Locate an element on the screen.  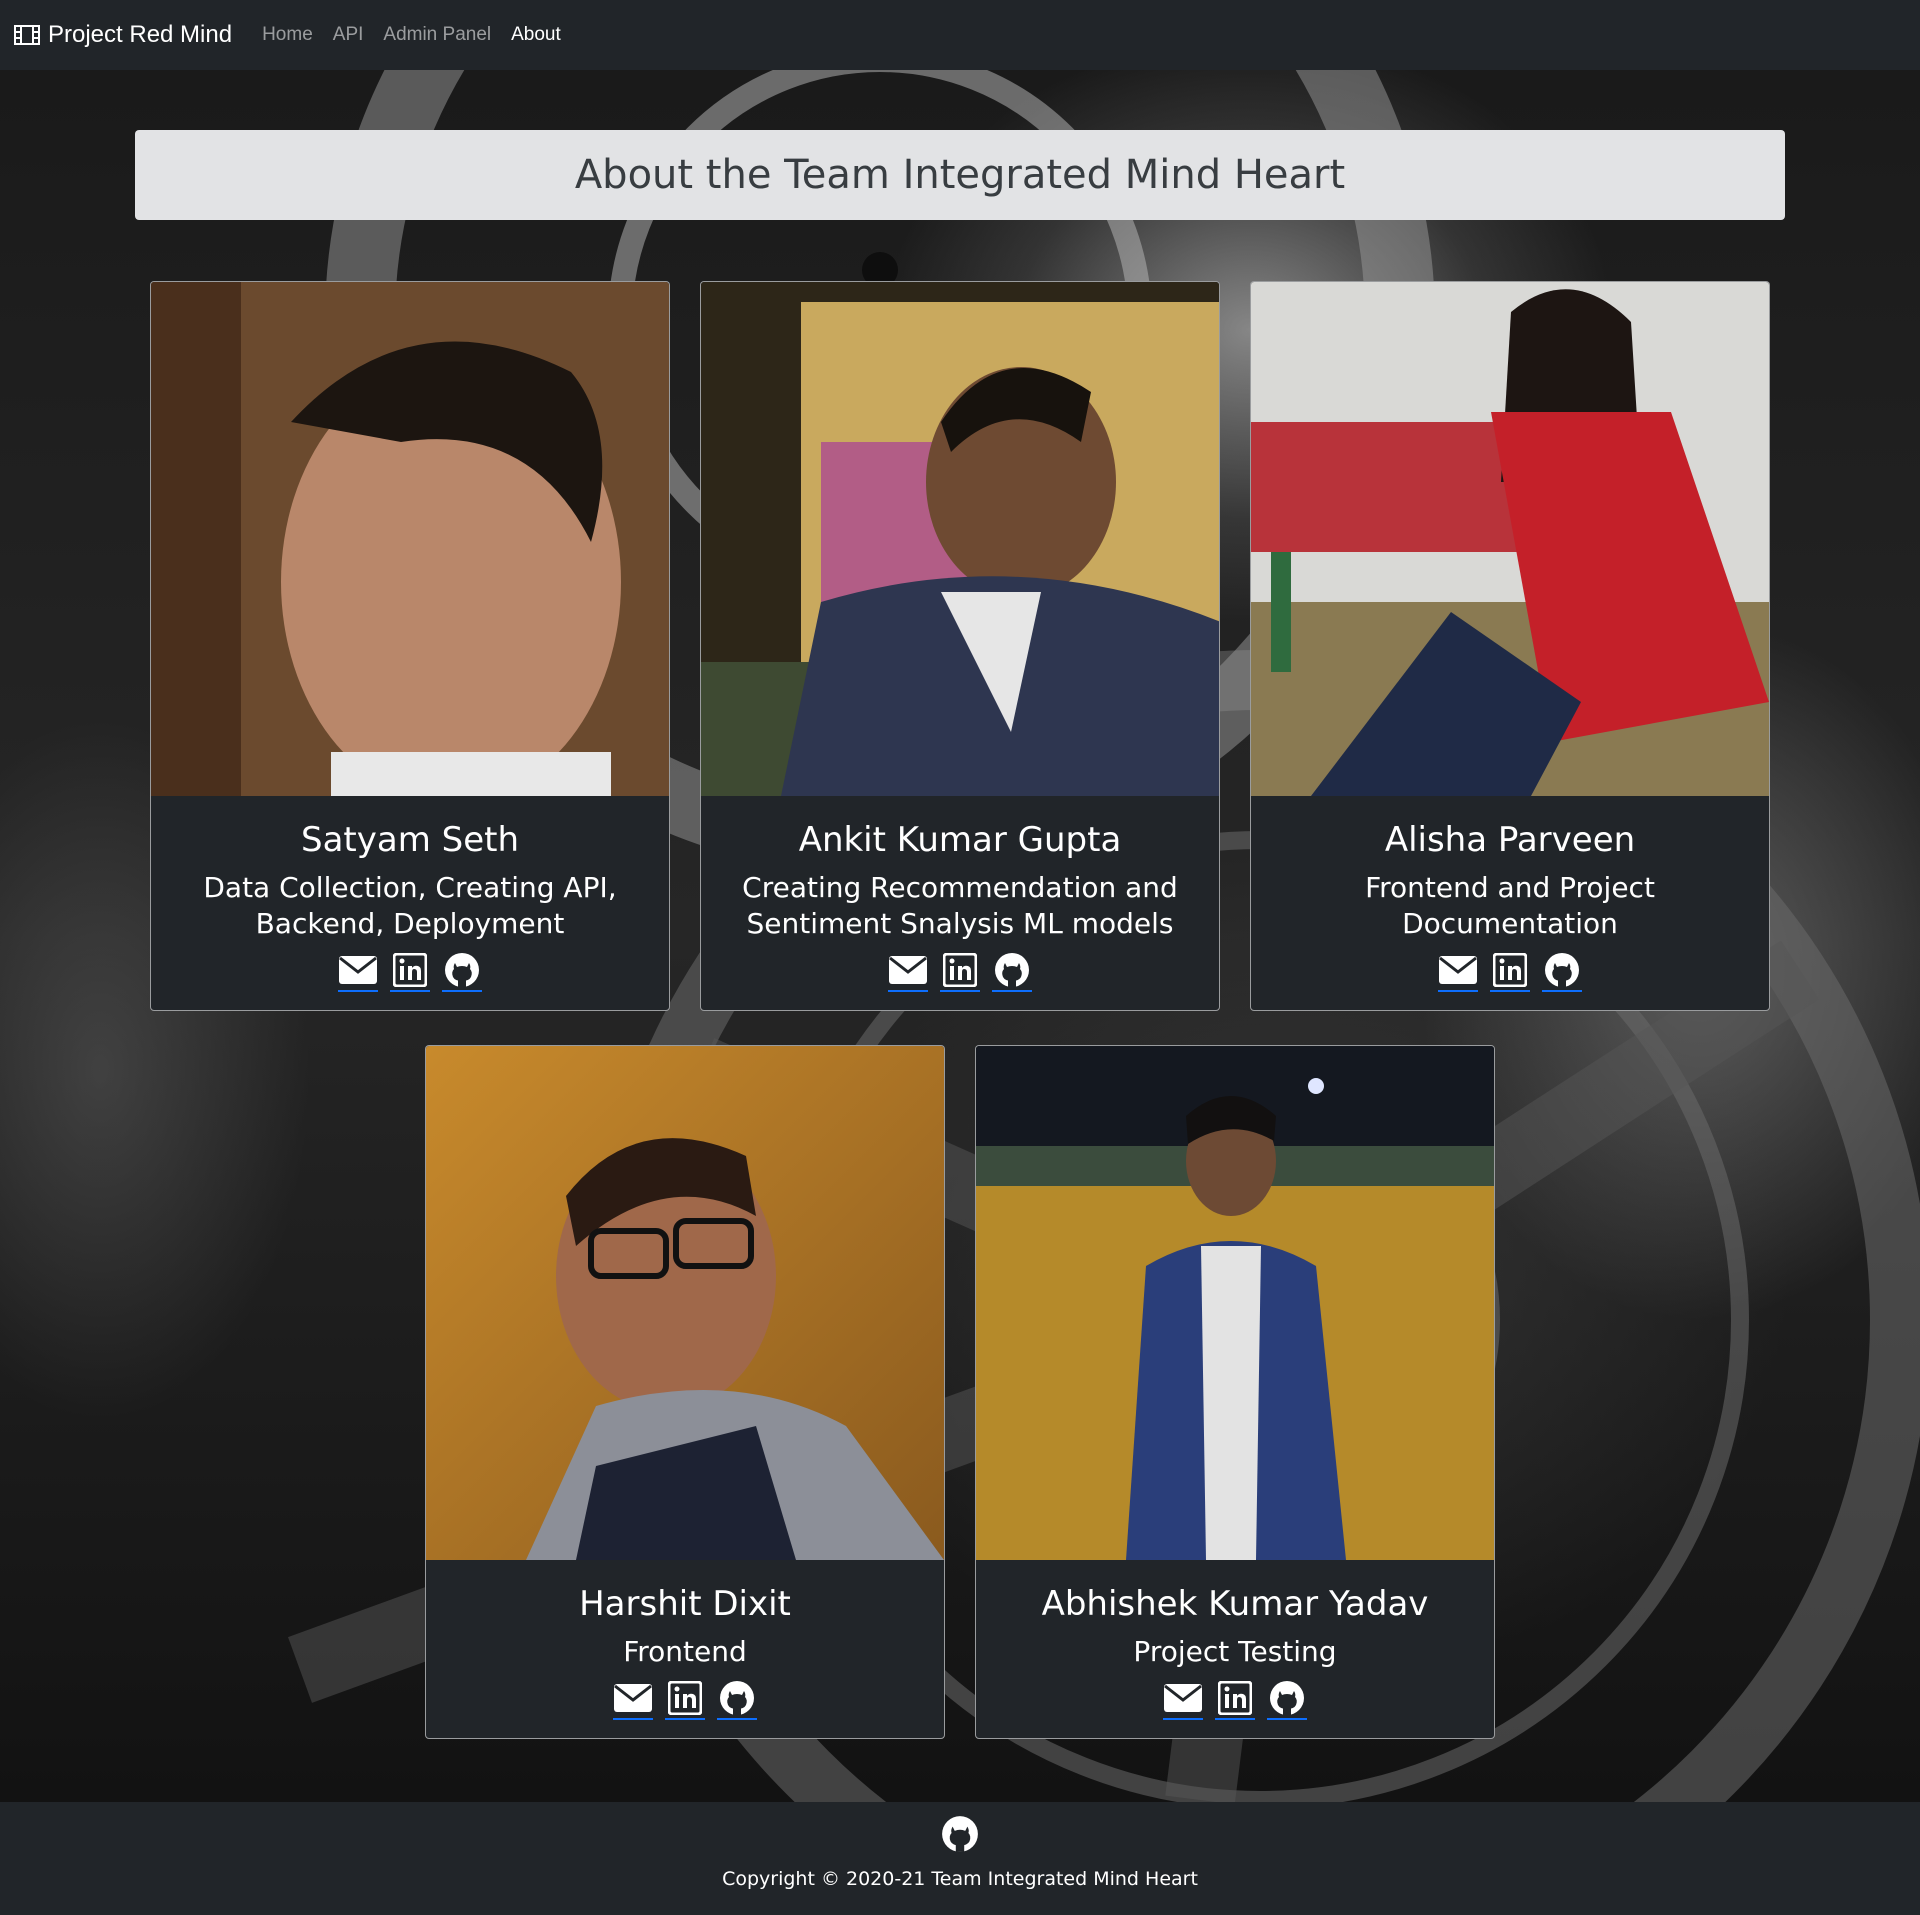
team-card: Abhishek Kumar Yadav Project Testing is located at coordinates (1235, 1392).